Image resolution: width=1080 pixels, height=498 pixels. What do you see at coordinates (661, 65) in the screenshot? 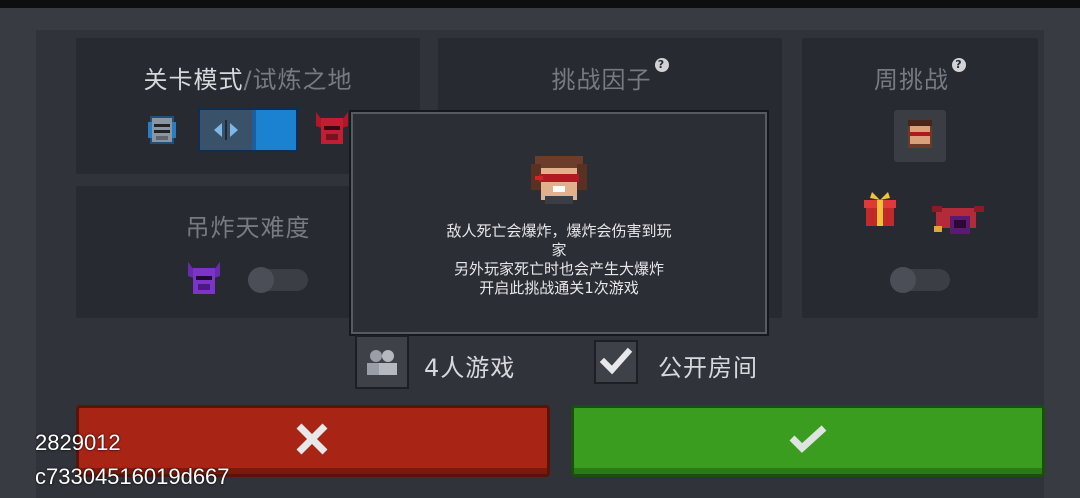
I see `factor-help-icon: ?` at bounding box center [661, 65].